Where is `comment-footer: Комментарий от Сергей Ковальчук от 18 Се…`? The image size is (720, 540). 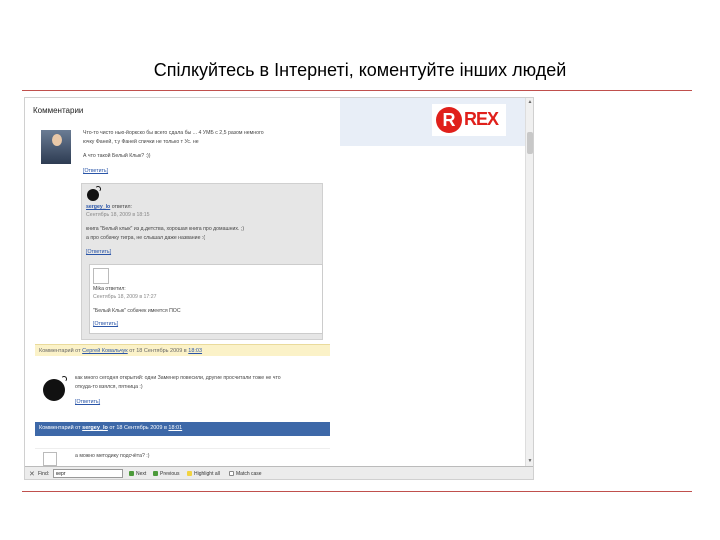
comment-footer: Комментарий от Сергей Ковальчук от 18 Се… is located at coordinates (182, 350).